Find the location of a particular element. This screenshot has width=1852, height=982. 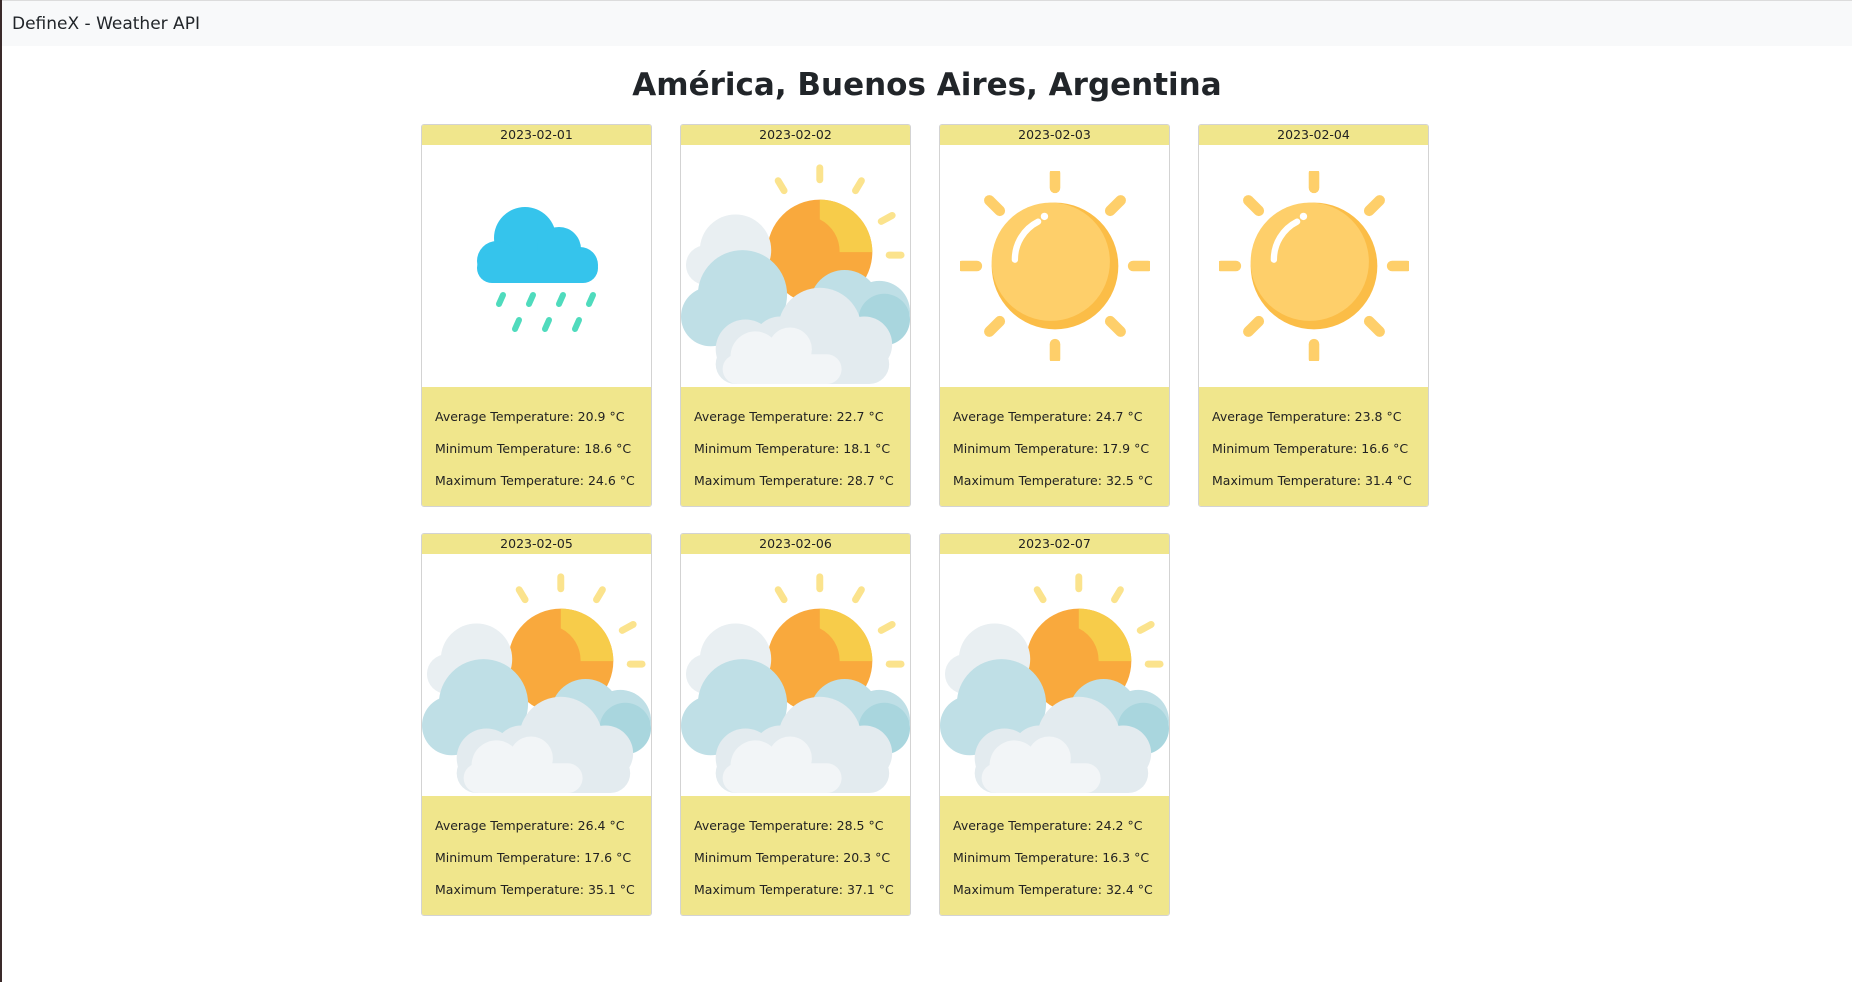

rain-icon is located at coordinates (536, 266).